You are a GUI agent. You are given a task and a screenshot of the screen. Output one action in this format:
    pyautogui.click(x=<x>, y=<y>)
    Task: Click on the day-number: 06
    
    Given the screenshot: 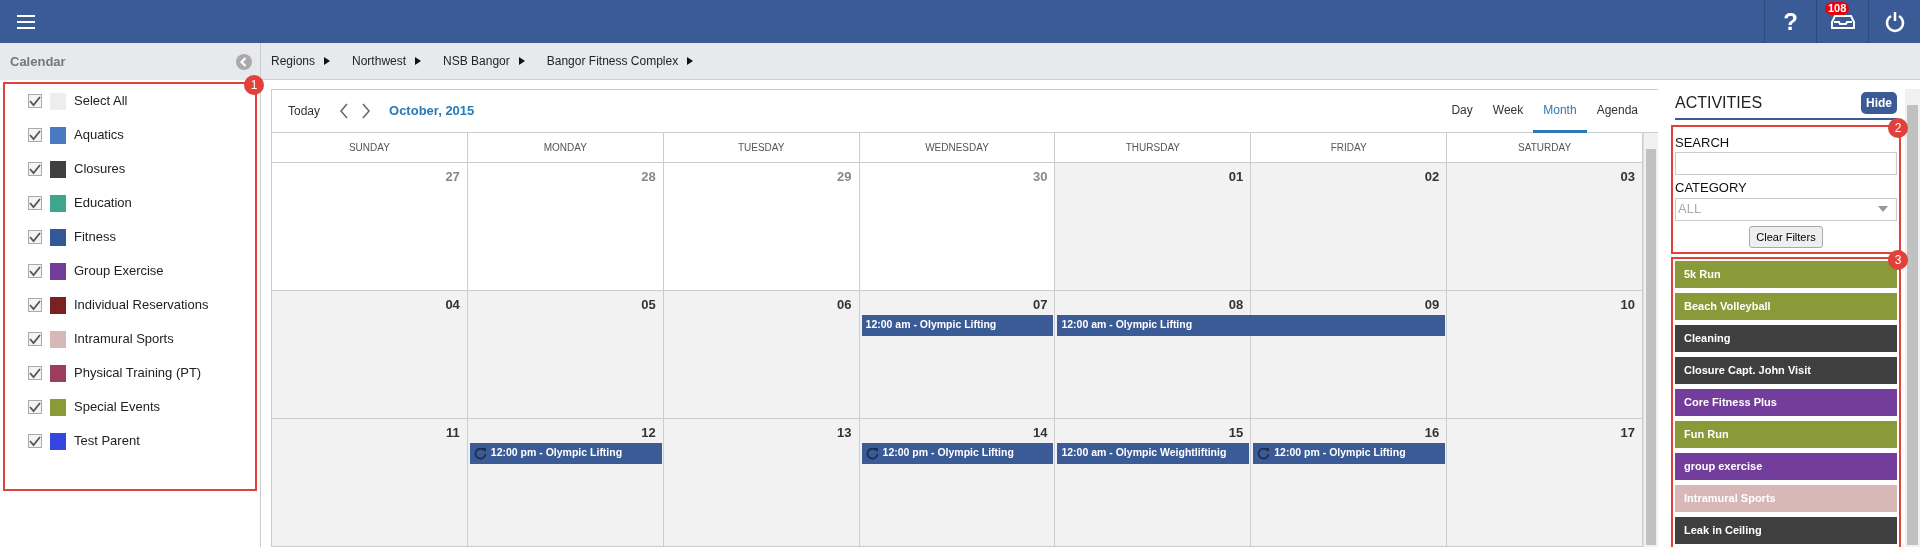 What is the action you would take?
    pyautogui.click(x=844, y=304)
    